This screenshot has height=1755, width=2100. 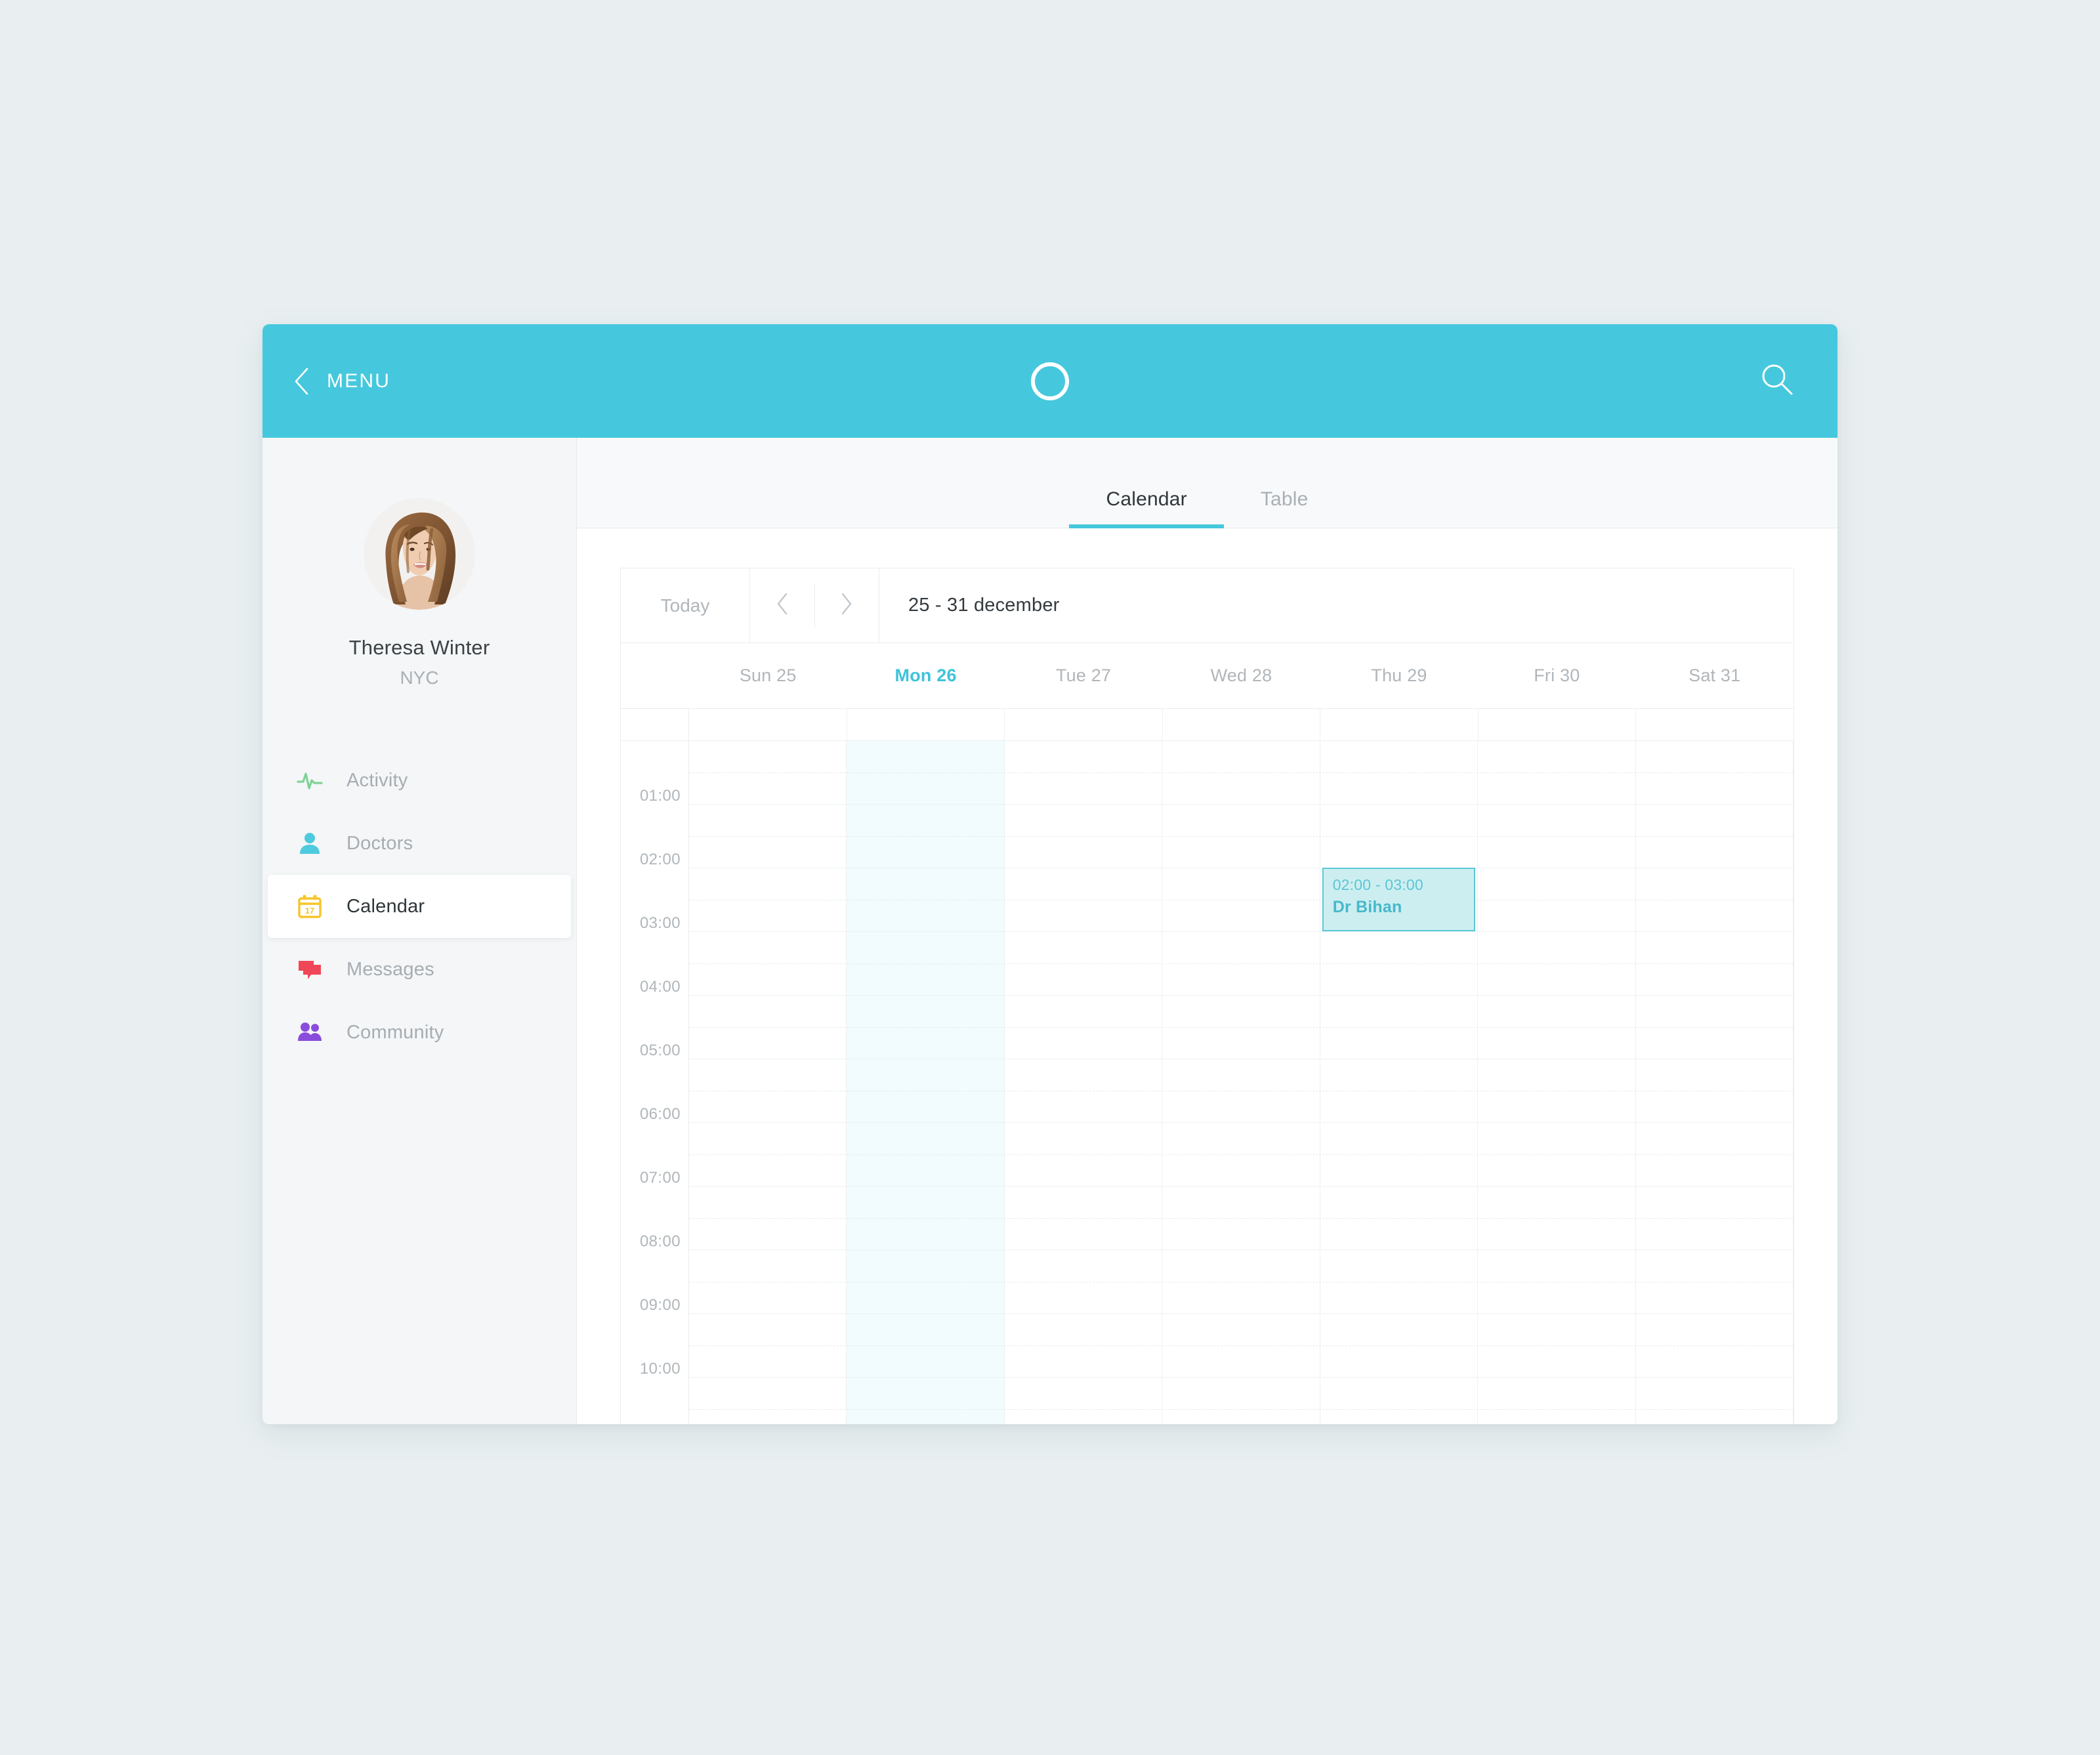 I want to click on day-headers-gutter, so click(x=655, y=675).